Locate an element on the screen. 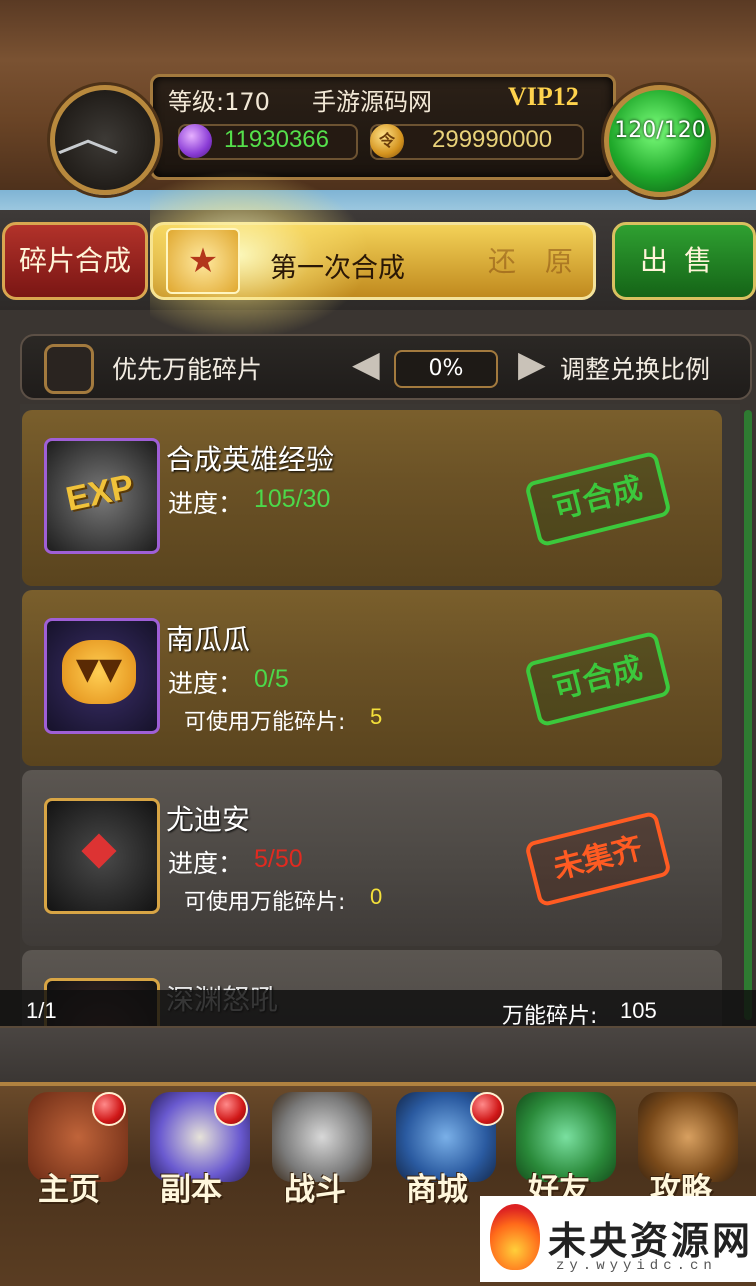 This screenshot has width=756, height=1286. universal-total-value: 105 is located at coordinates (638, 1010).